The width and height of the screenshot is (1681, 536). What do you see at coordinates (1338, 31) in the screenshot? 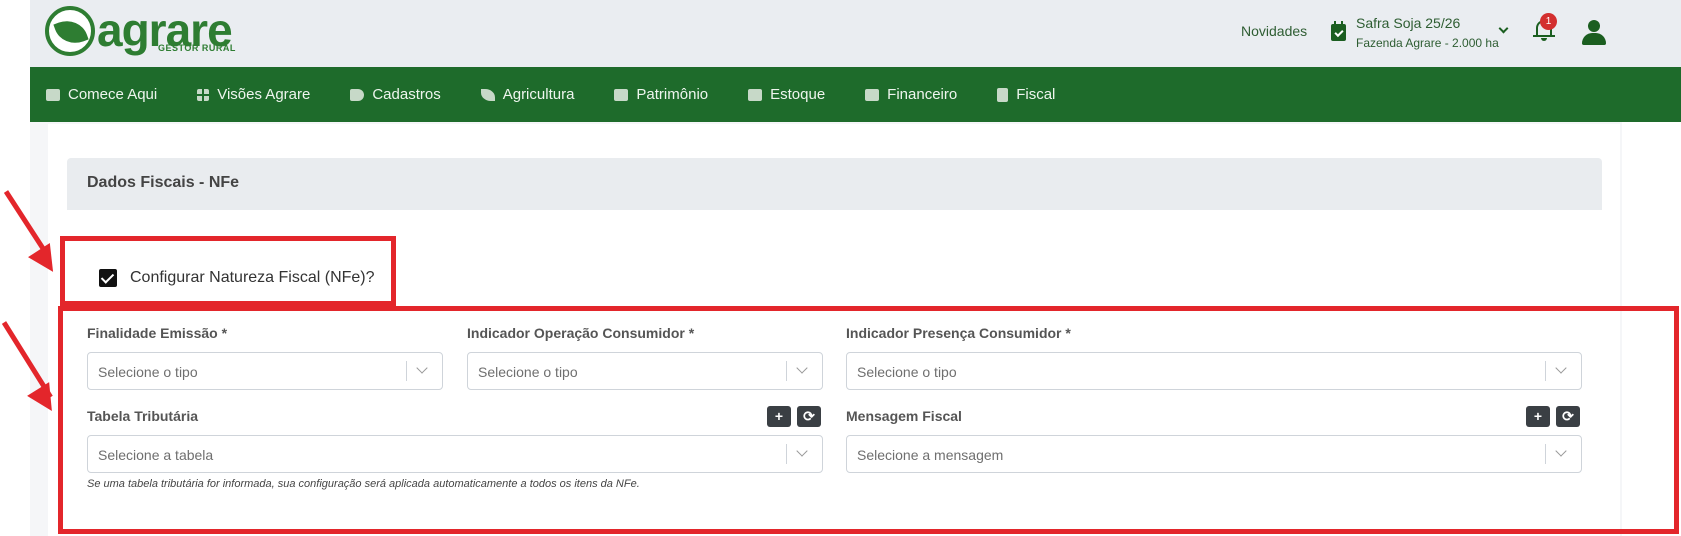
I see `calendar-check-icon` at bounding box center [1338, 31].